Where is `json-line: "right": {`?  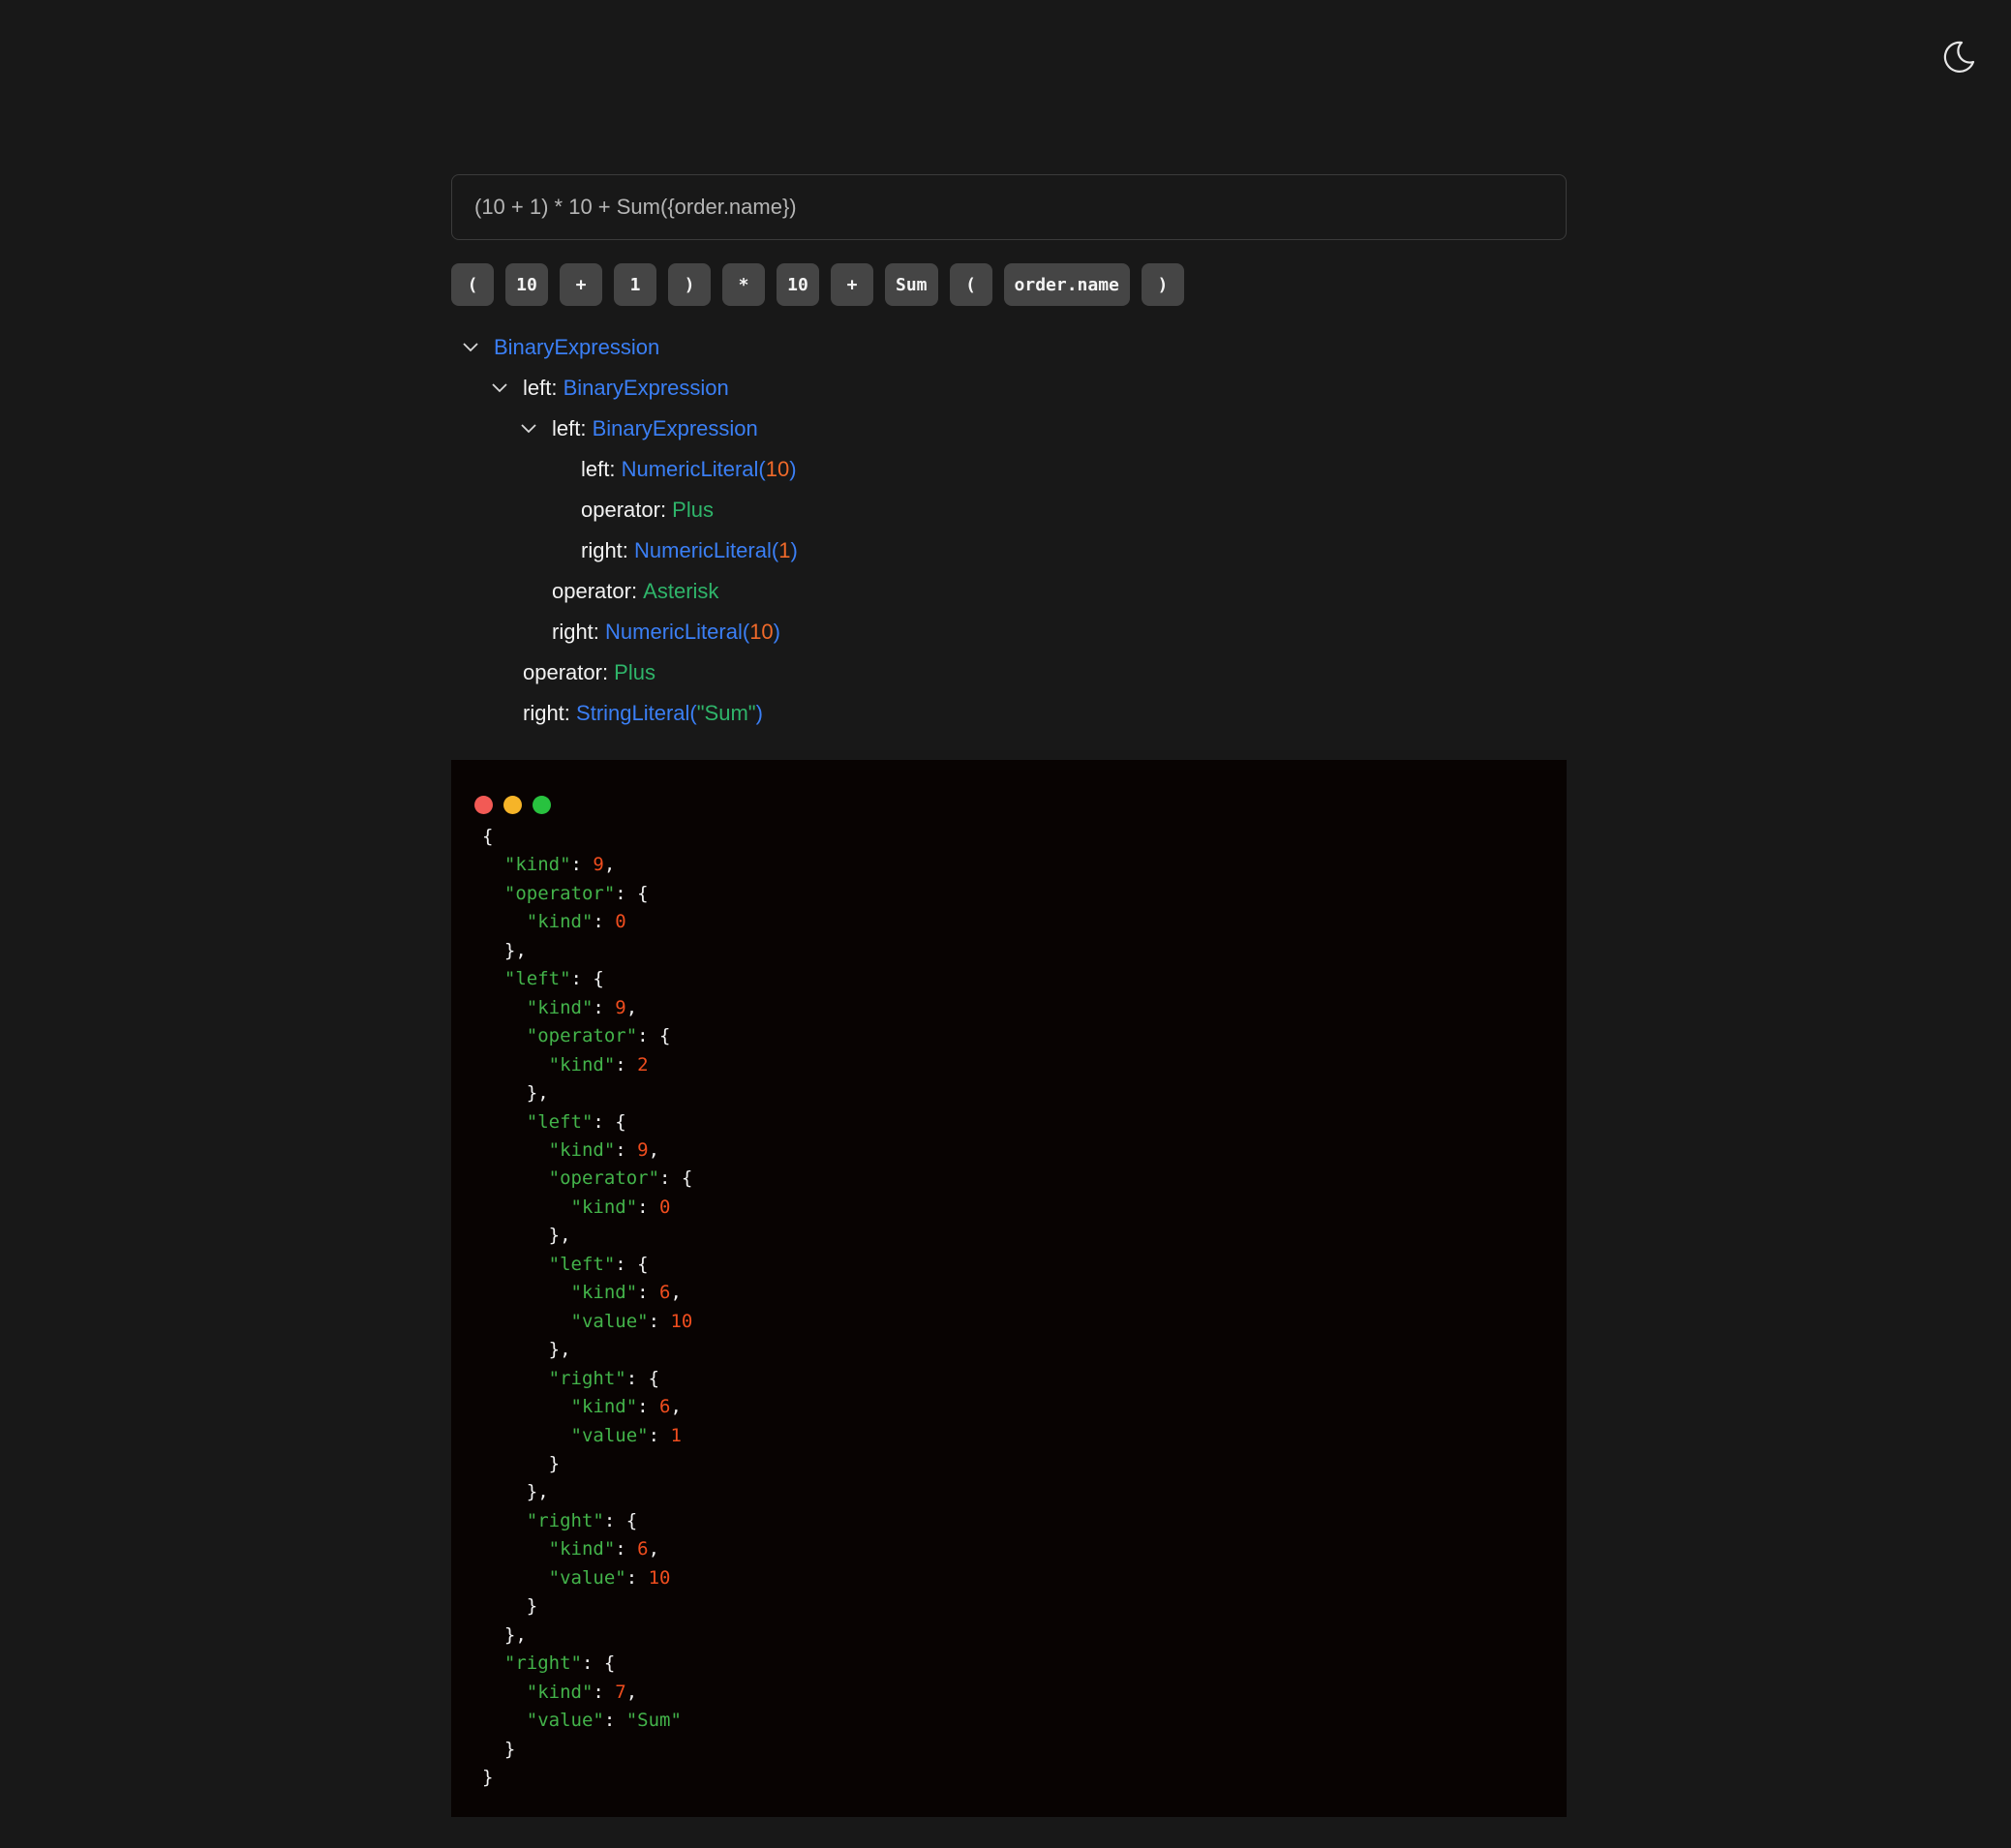
json-line: "right": { is located at coordinates (587, 1664).